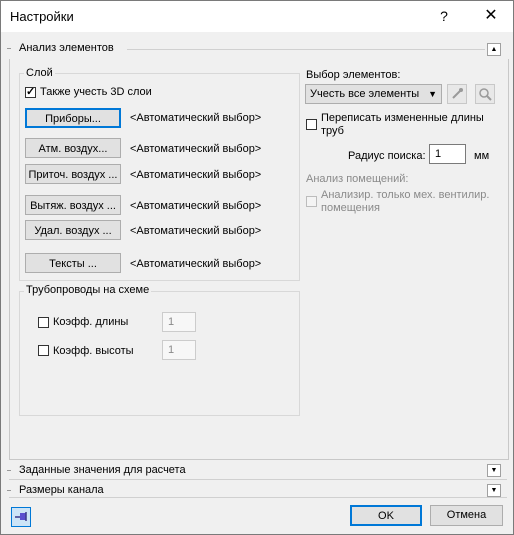 Image resolution: width=514 pixels, height=535 pixels. What do you see at coordinates (353, 75) in the screenshot?
I see `selection-label: Выбор элементов:` at bounding box center [353, 75].